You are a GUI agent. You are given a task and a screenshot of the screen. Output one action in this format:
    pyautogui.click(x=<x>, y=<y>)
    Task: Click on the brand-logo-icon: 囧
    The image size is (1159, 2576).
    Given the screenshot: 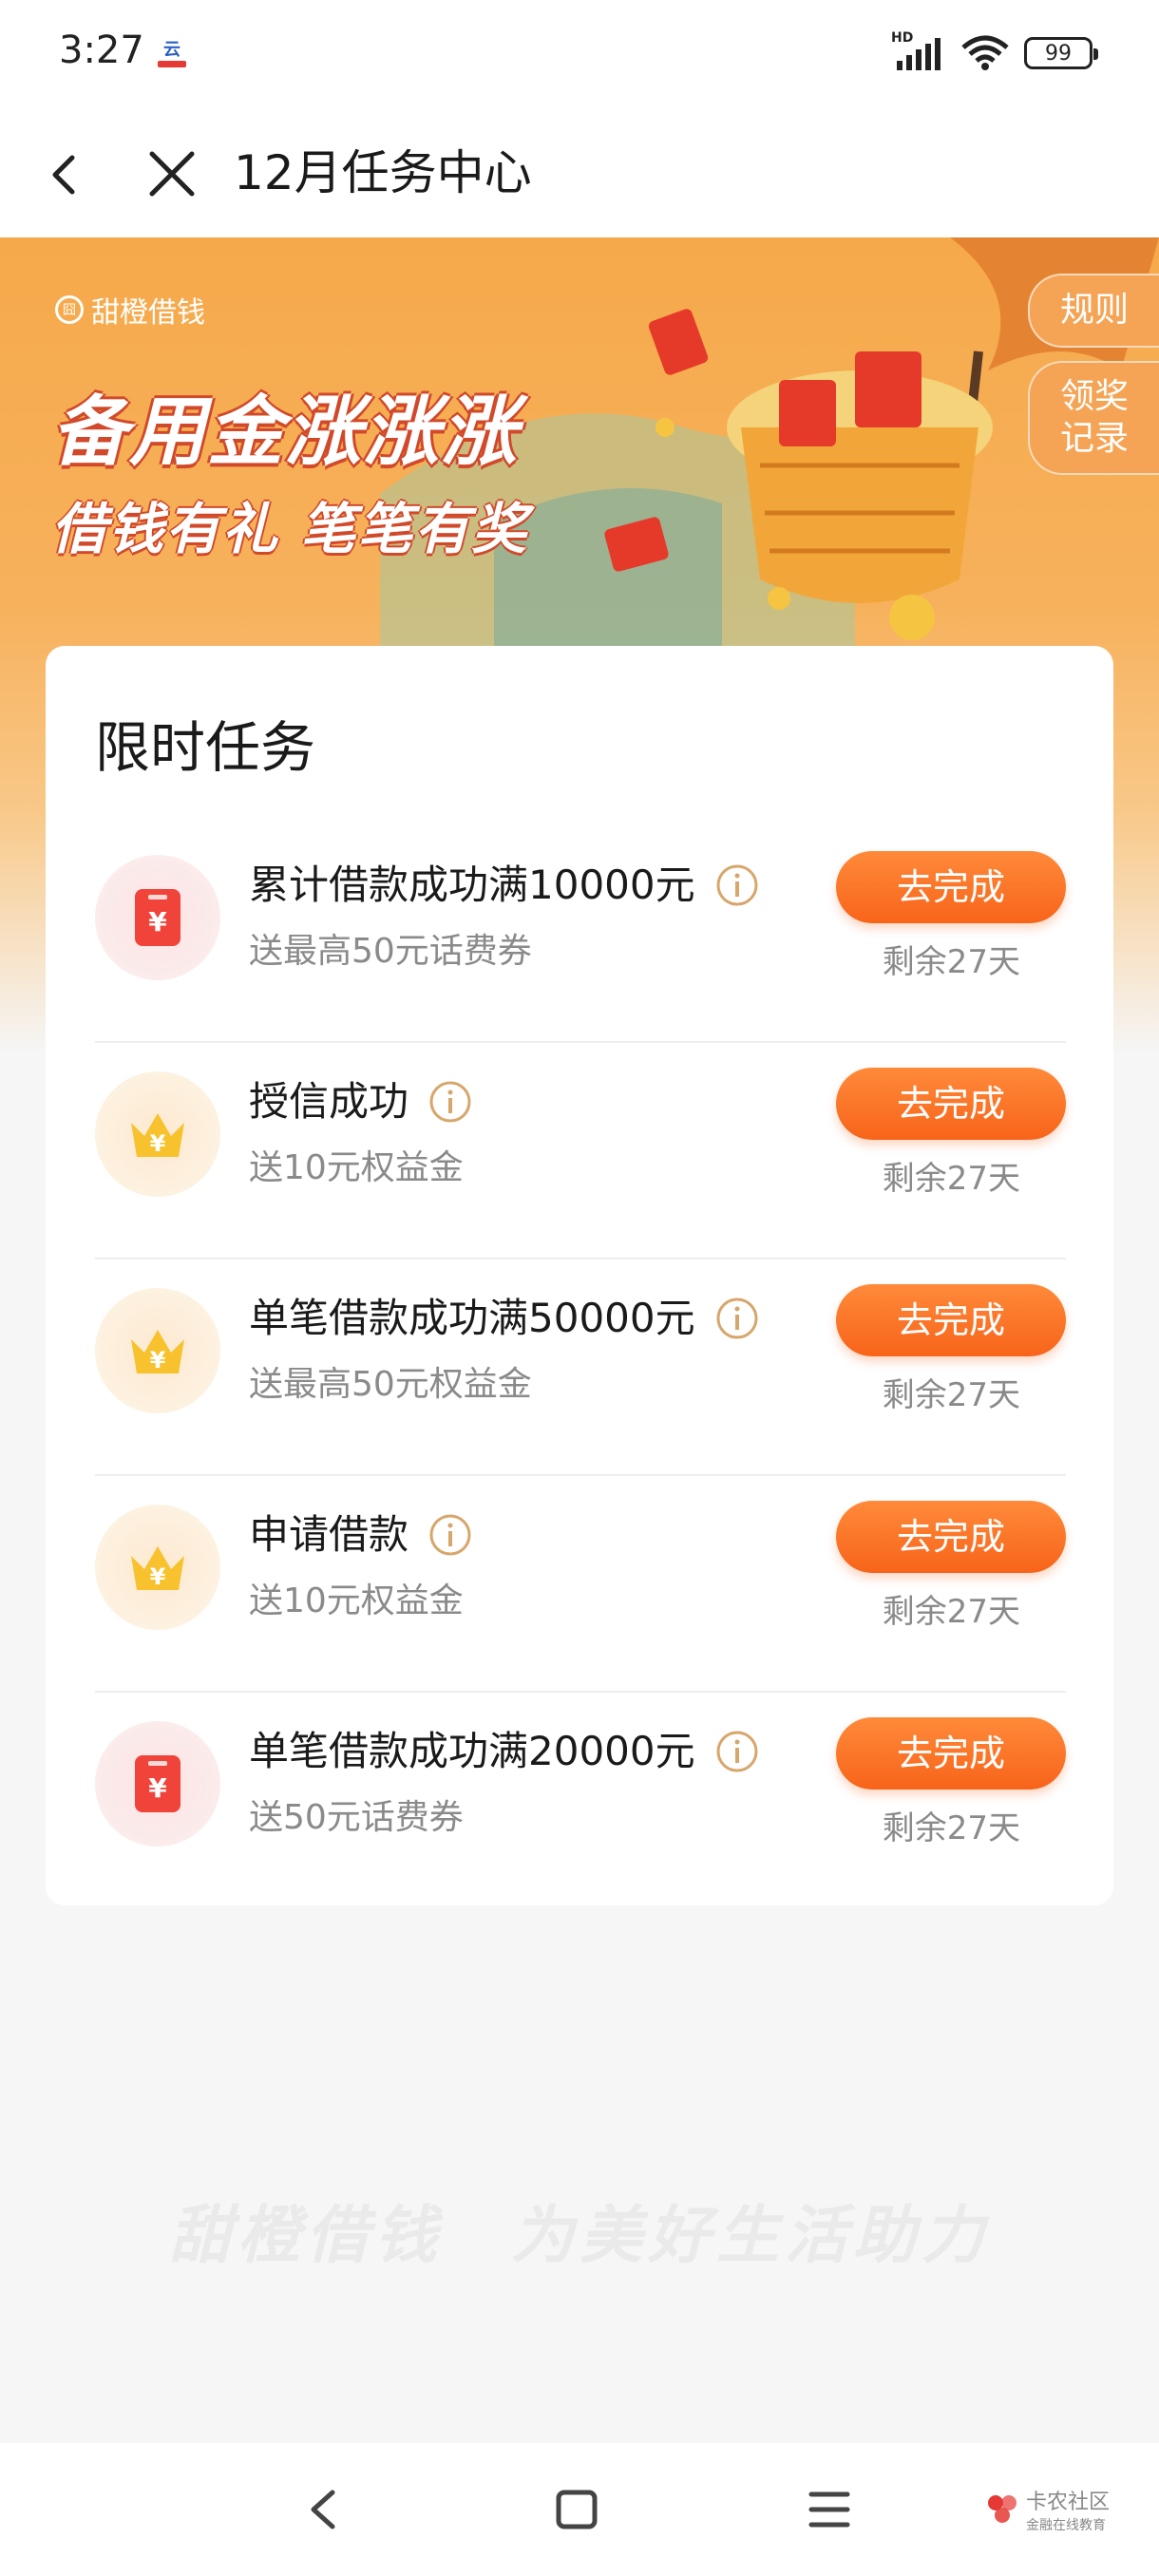 What is the action you would take?
    pyautogui.click(x=69, y=309)
    